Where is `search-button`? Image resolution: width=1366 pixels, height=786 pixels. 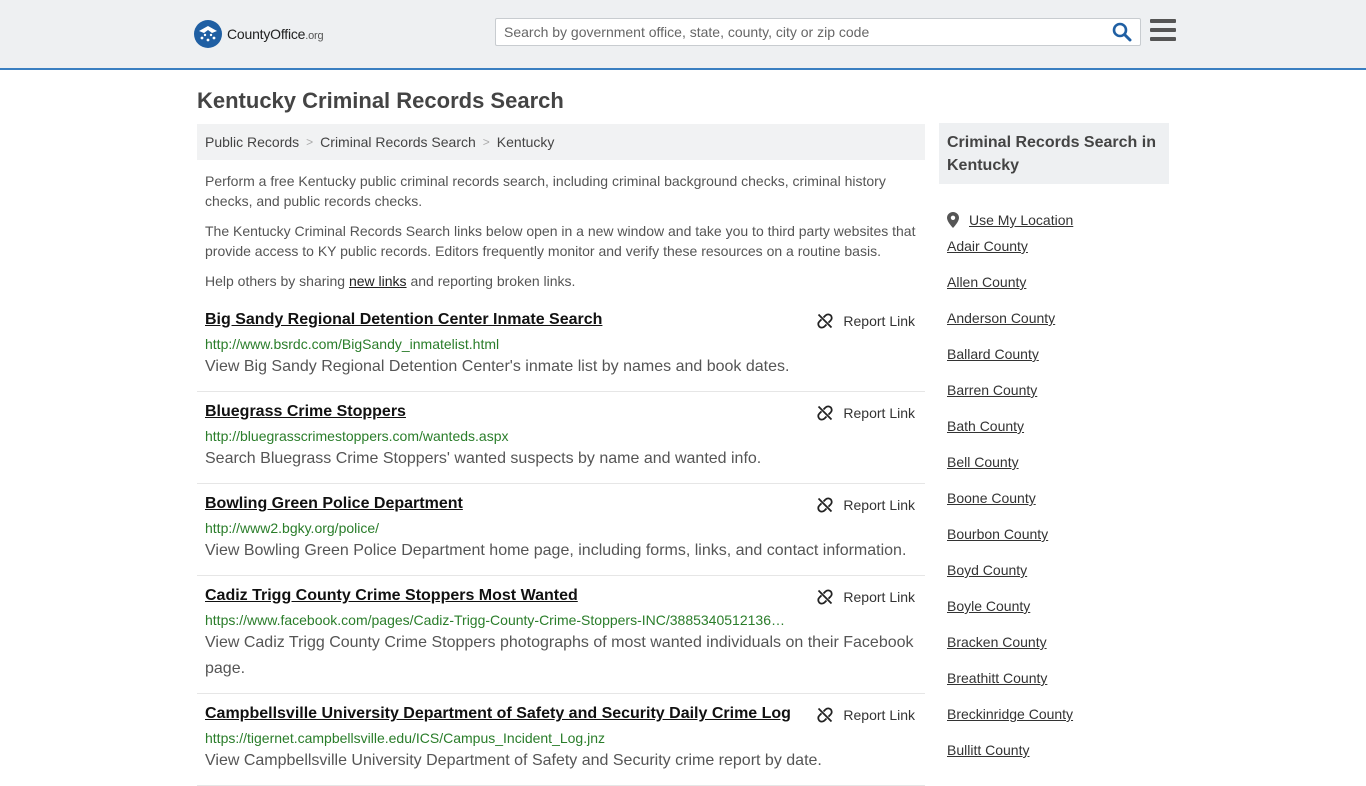 search-button is located at coordinates (1123, 33).